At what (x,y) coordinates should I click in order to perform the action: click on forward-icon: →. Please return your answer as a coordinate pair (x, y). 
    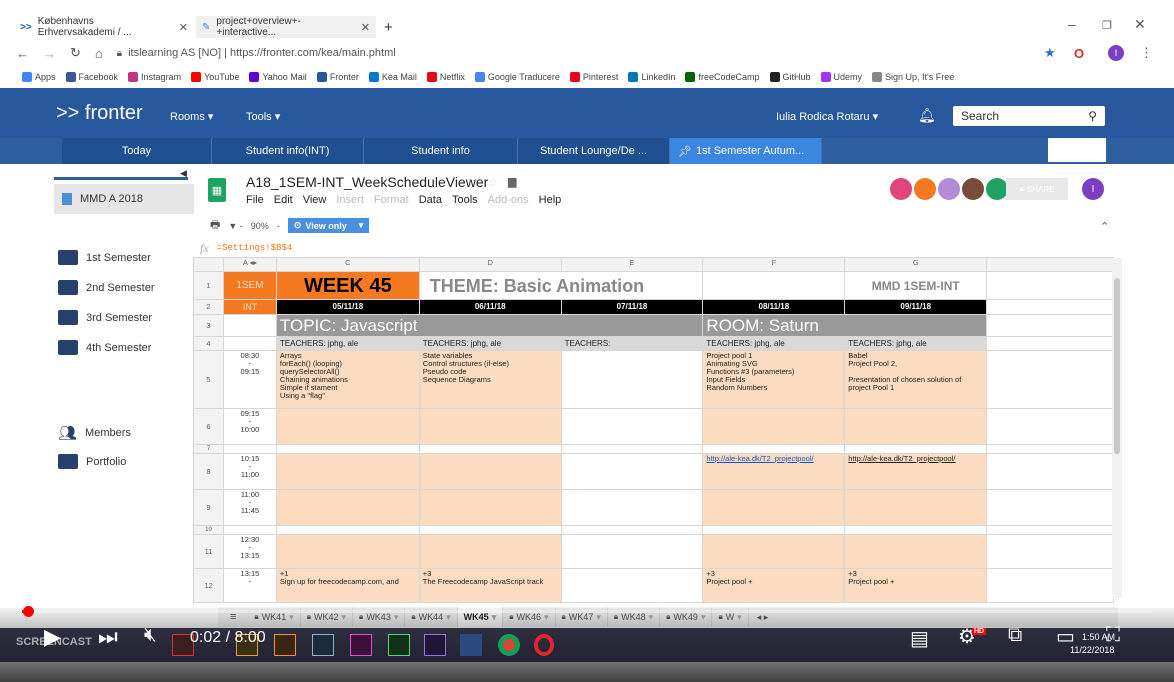
    Looking at the image, I should click on (49, 53).